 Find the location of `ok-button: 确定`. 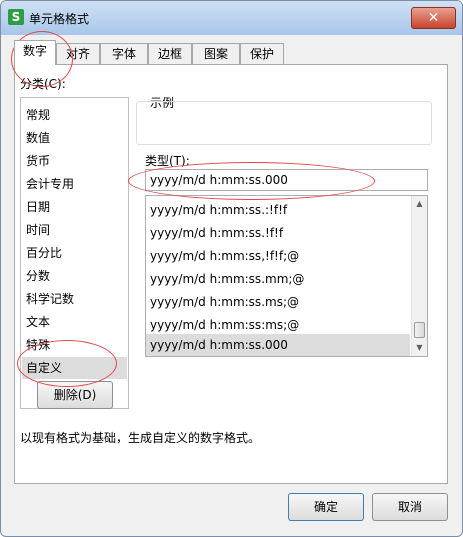

ok-button: 确定 is located at coordinates (326, 507).